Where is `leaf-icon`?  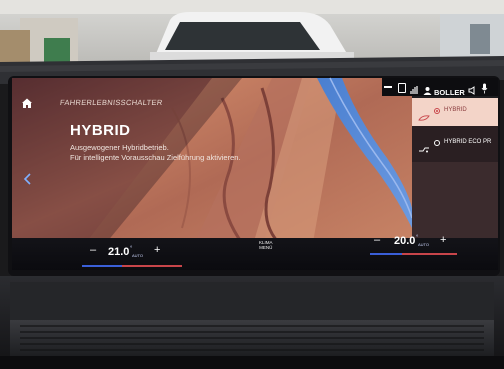 leaf-icon is located at coordinates (424, 114).